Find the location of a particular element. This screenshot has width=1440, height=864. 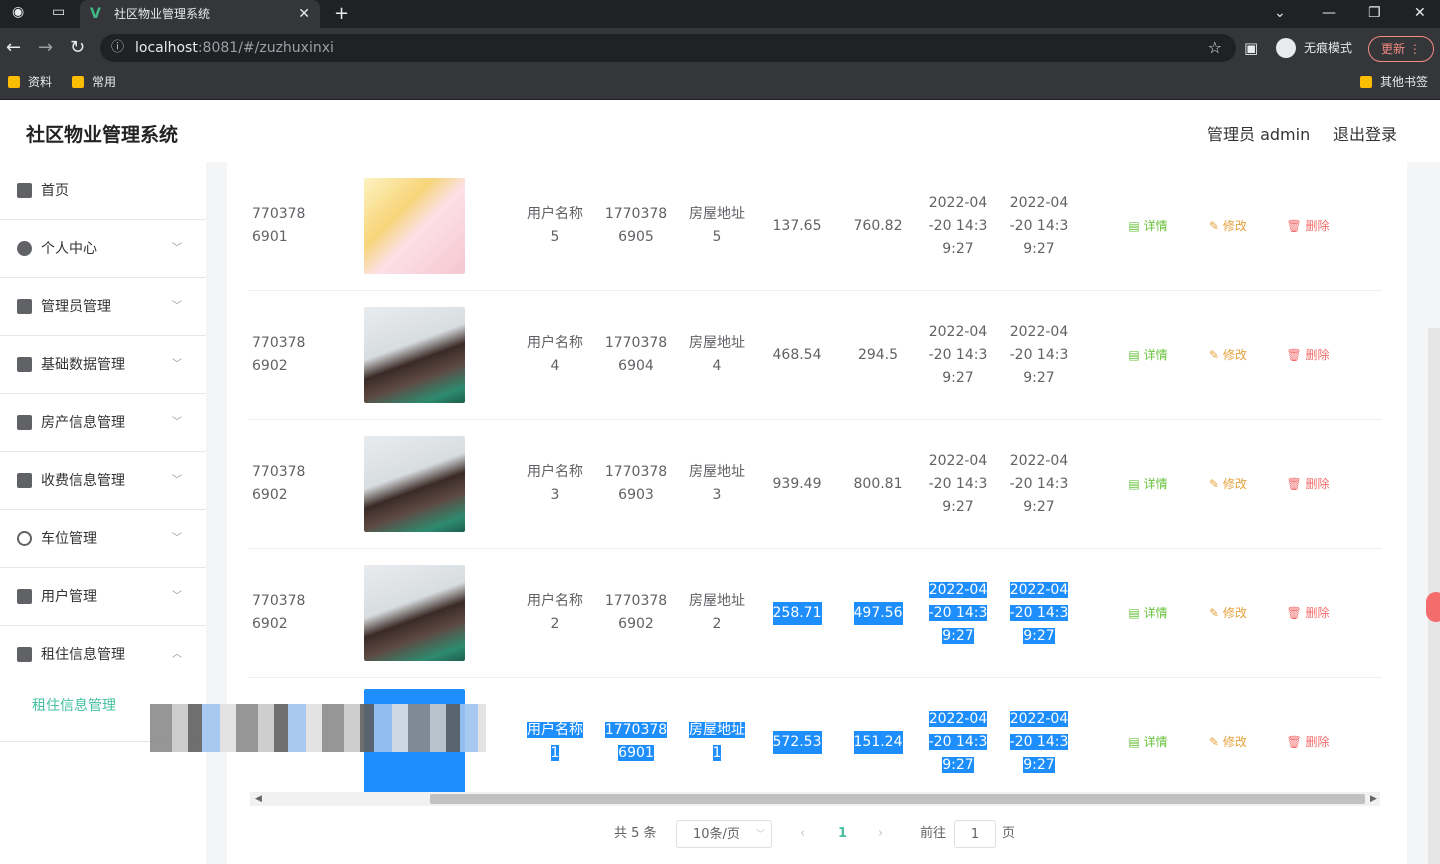

bookmark-star-icon: ☆ is located at coordinates (1215, 48).